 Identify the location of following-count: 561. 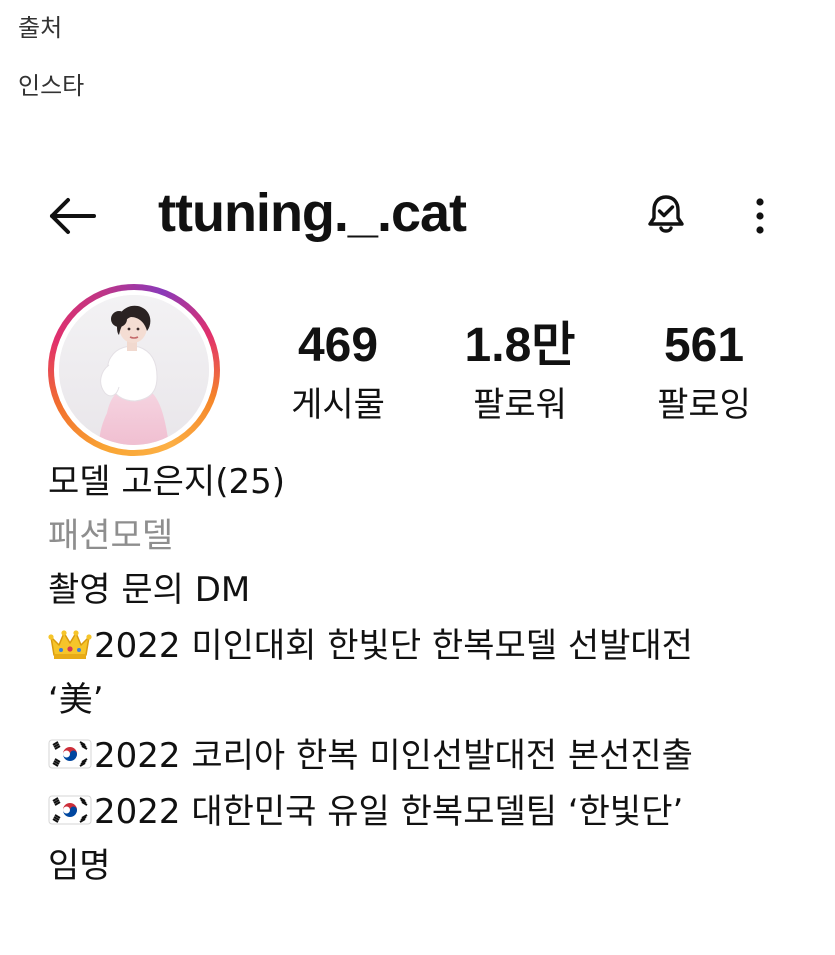
(704, 345).